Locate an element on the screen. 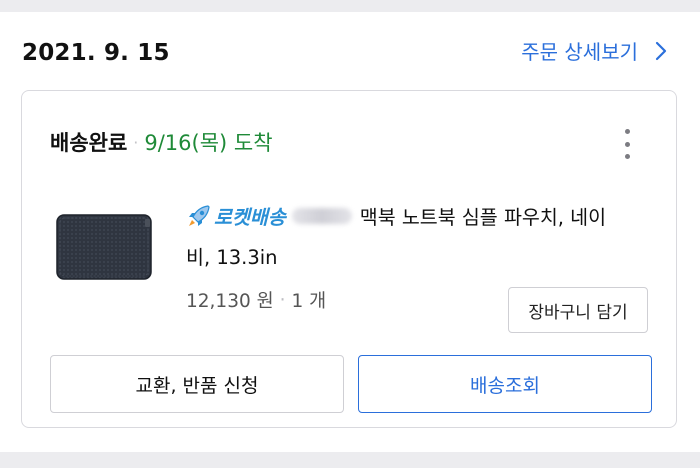  product-price: 12,130 원 is located at coordinates (230, 301).